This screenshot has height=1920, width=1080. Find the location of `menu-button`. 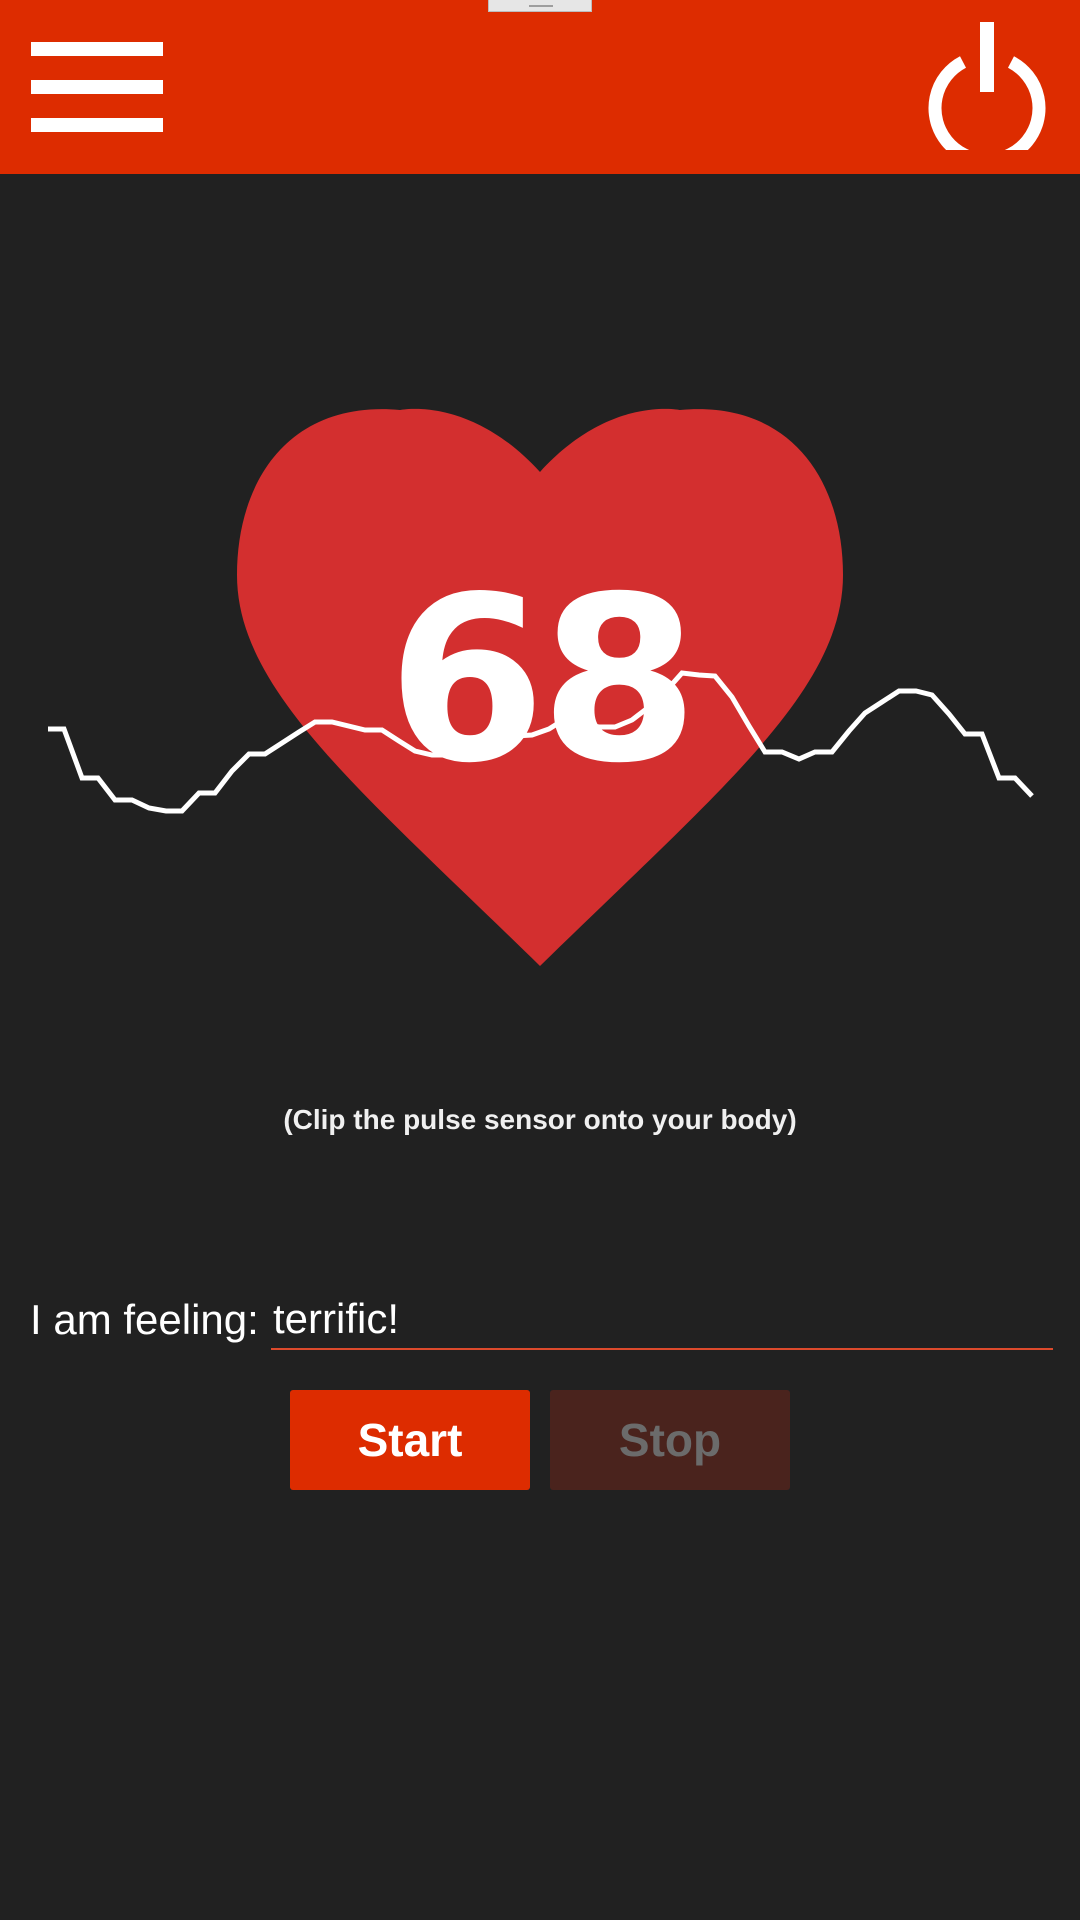

menu-button is located at coordinates (97, 87).